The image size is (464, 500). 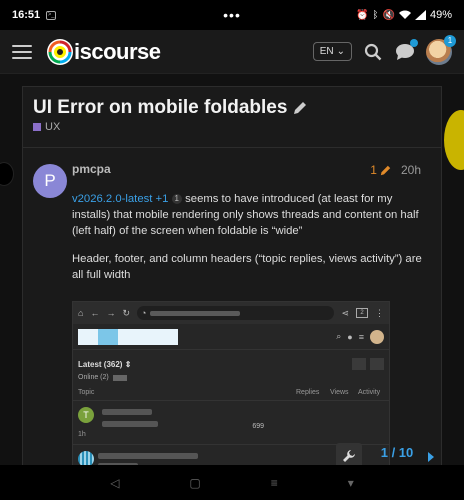 What do you see at coordinates (232, 482) in the screenshot?
I see `system-nav-bar: ◁ ▢ ≡ ▾` at bounding box center [232, 482].